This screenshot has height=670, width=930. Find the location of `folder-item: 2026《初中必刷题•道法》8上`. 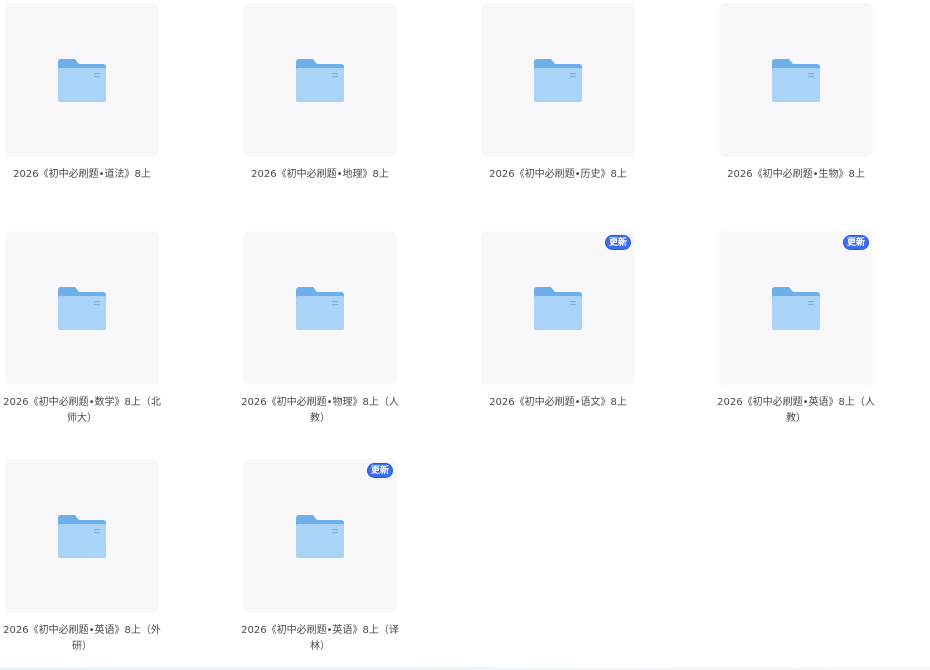

folder-item: 2026《初中必刷题•道法》8上 is located at coordinates (82, 93).